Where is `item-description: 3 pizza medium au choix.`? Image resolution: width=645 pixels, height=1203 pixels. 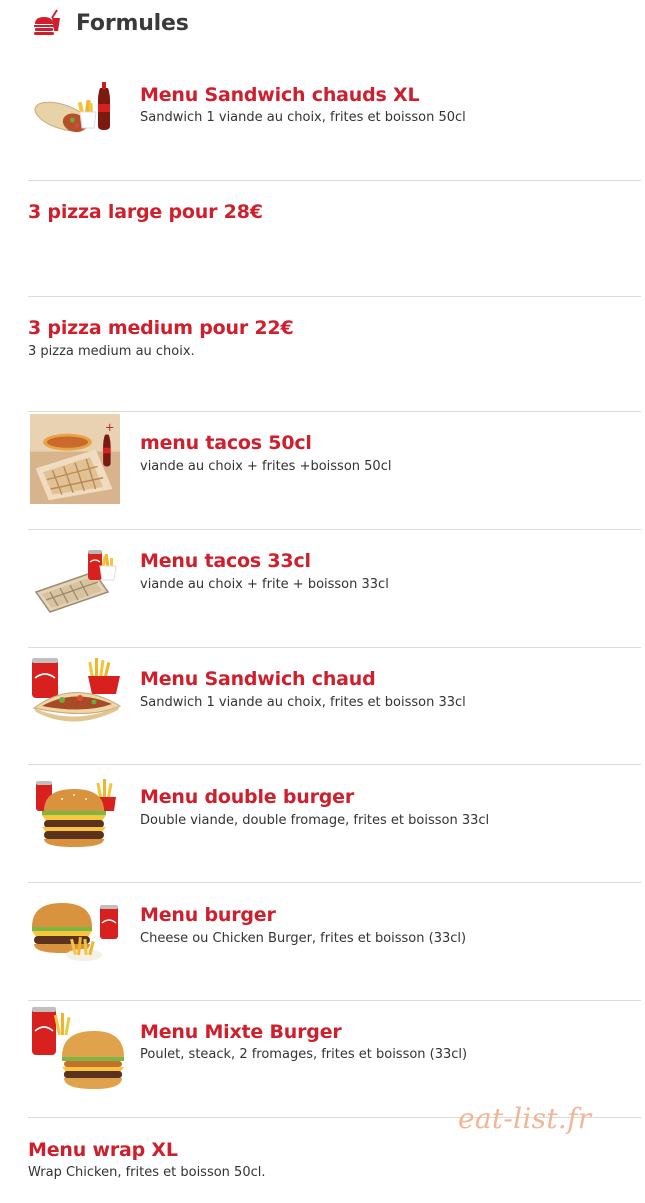
item-description: 3 pizza medium au choix. is located at coordinates (111, 351).